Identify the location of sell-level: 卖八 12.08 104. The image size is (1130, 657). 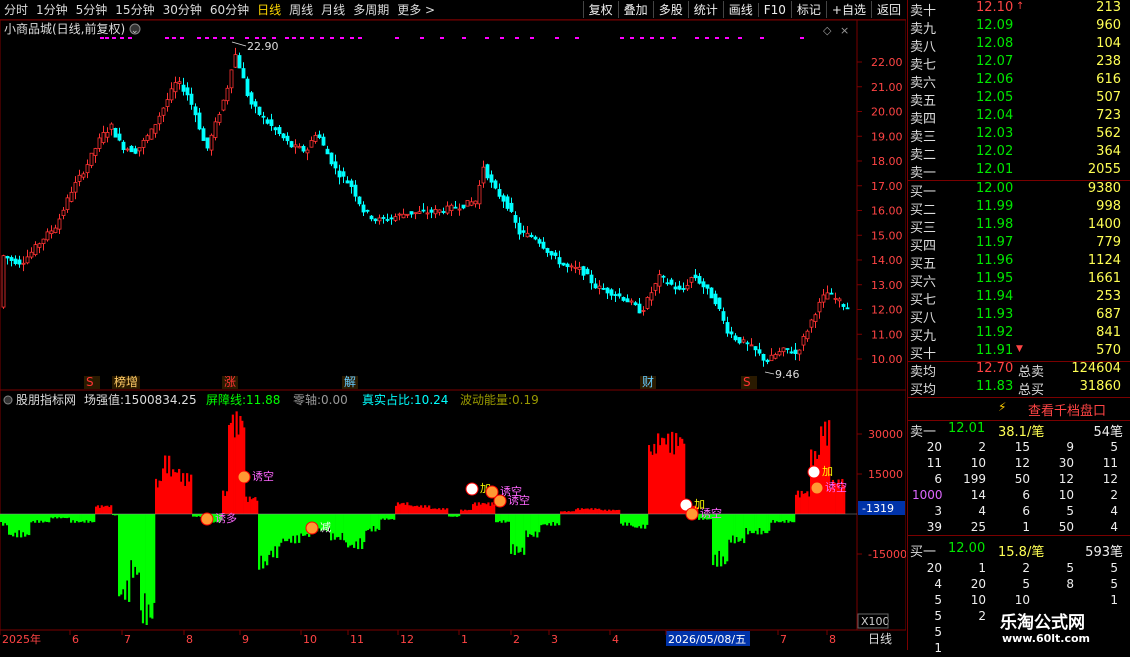
(1019, 45).